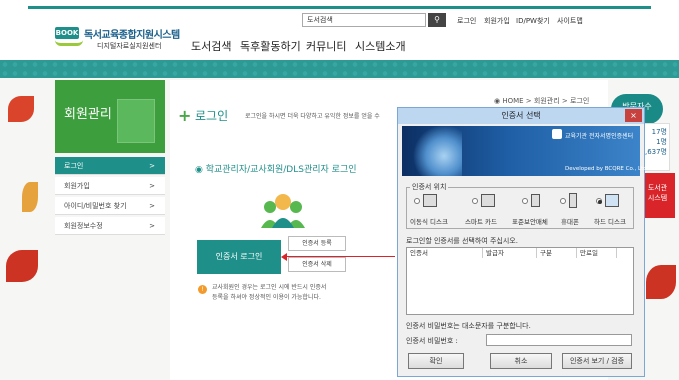 This screenshot has width=679, height=380. I want to click on certificate-login-button: 인증서 로그인, so click(239, 257).